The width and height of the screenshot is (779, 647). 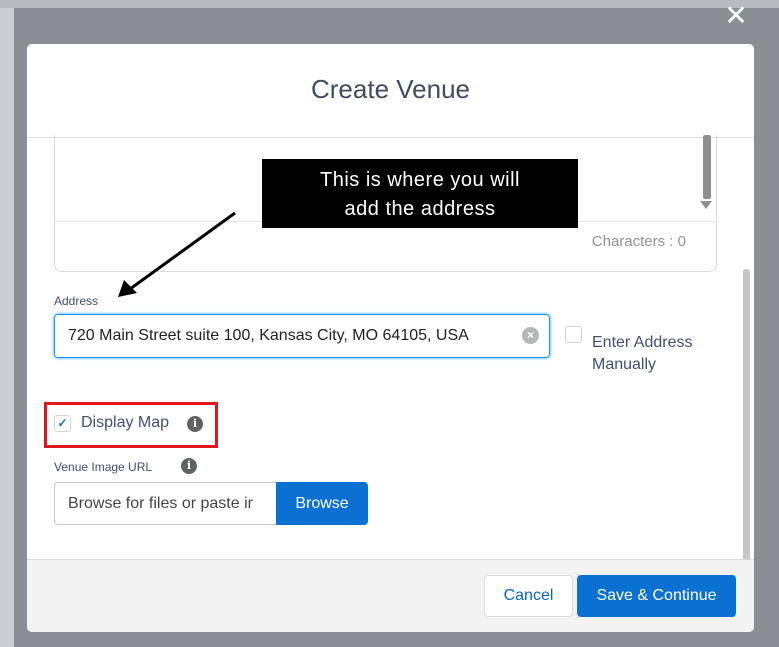 I want to click on annotation-arrow, so click(x=177, y=254).